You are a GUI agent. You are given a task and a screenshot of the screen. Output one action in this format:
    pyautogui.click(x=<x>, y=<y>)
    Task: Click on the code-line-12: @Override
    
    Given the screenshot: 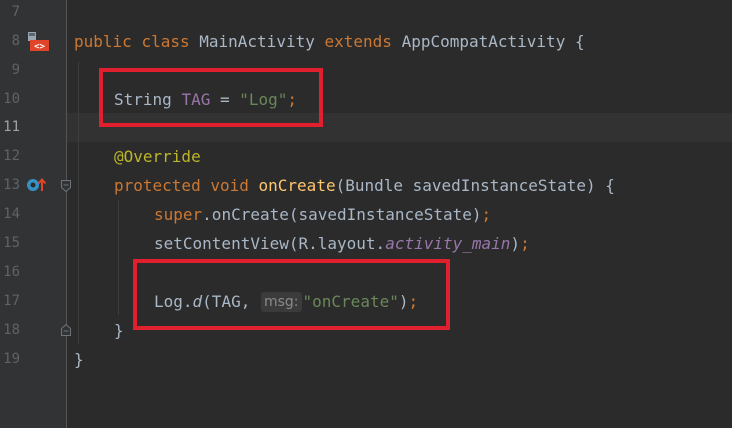 What is the action you would take?
    pyautogui.click(x=157, y=156)
    